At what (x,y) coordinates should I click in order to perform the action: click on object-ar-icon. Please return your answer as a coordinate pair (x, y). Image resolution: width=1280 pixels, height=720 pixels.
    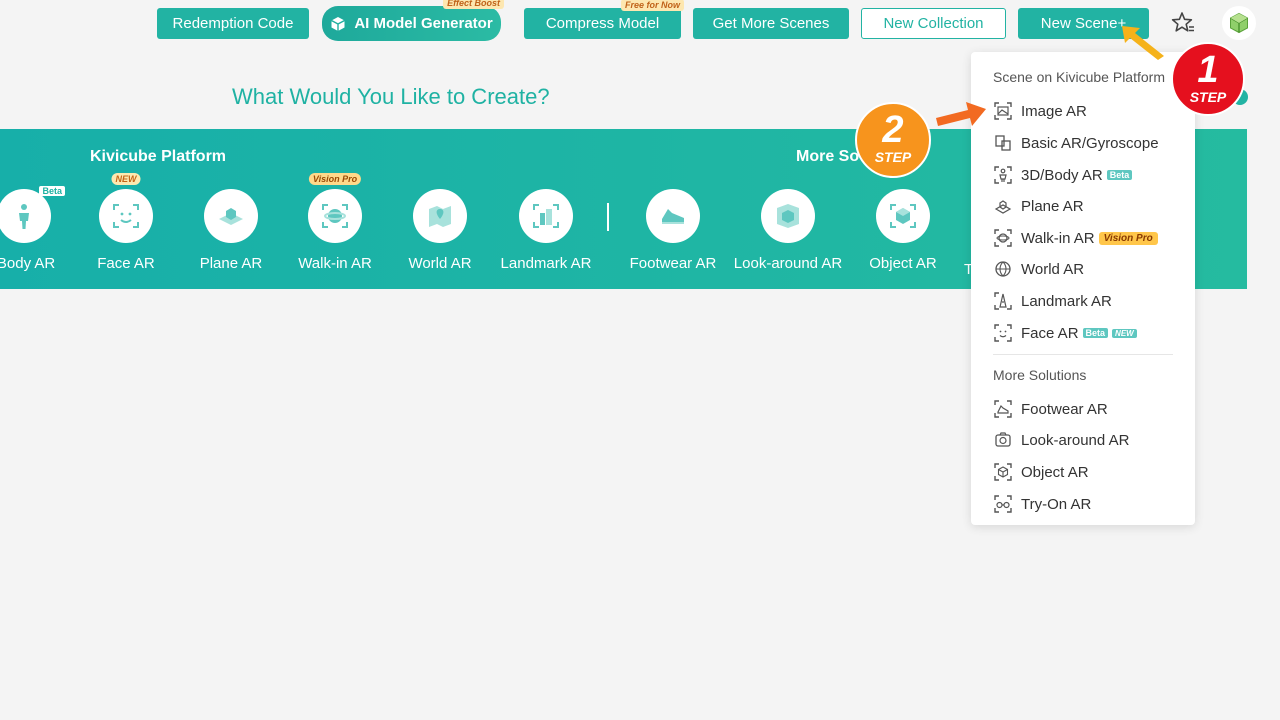
    Looking at the image, I should click on (903, 216).